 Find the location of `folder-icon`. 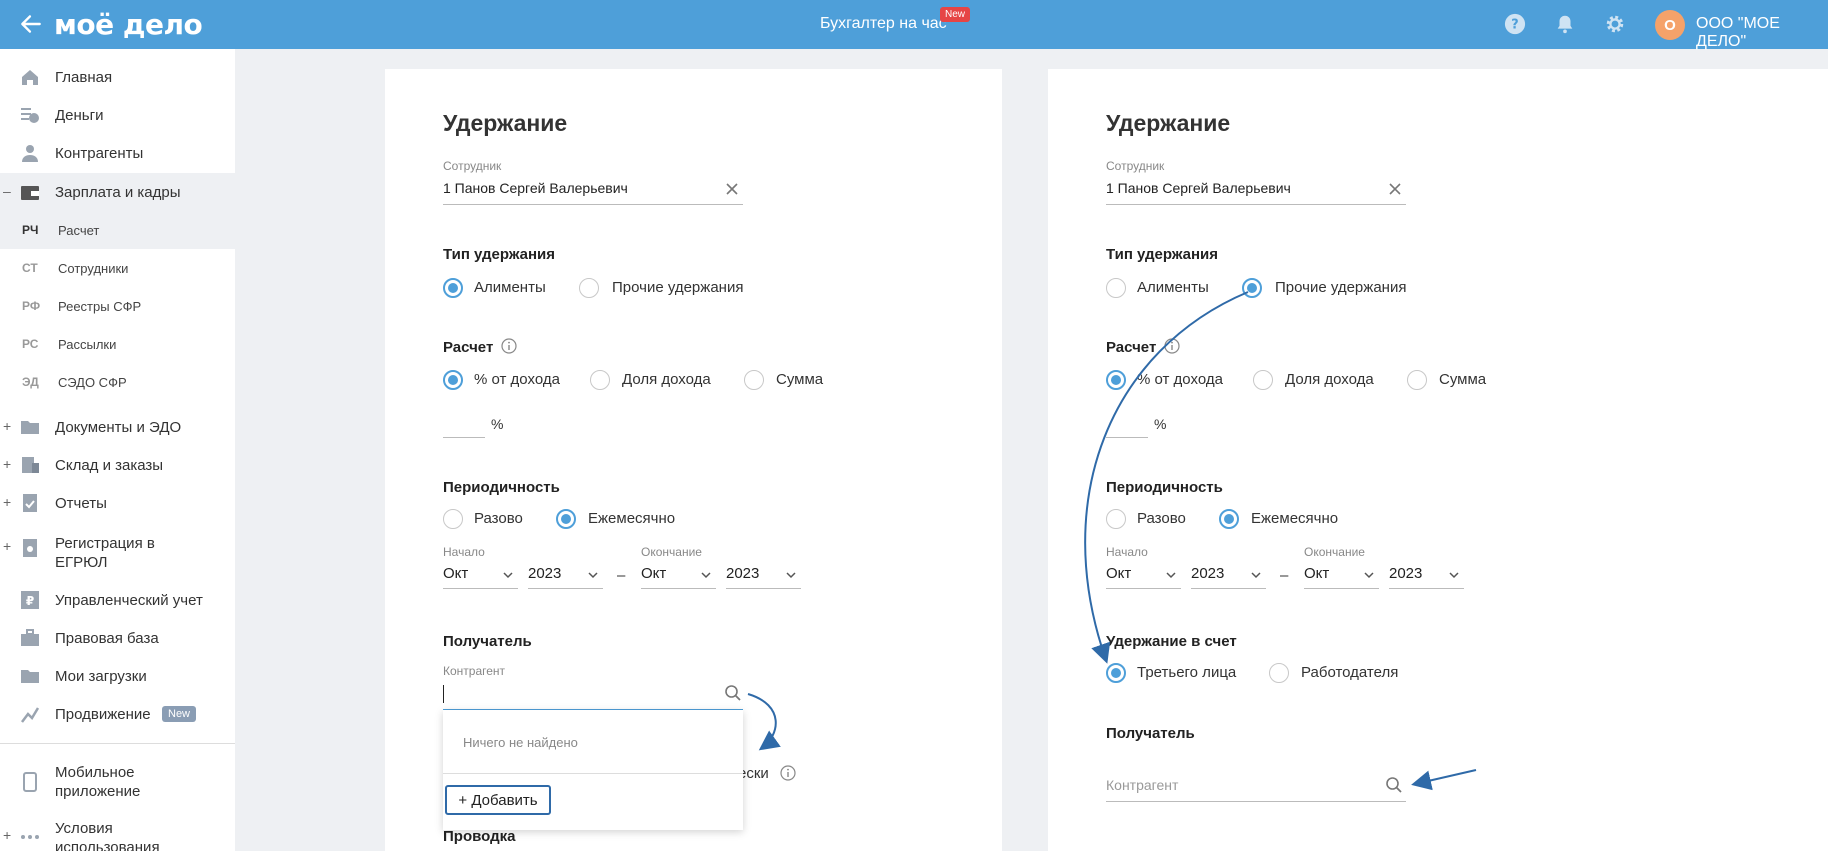

folder-icon is located at coordinates (30, 427).